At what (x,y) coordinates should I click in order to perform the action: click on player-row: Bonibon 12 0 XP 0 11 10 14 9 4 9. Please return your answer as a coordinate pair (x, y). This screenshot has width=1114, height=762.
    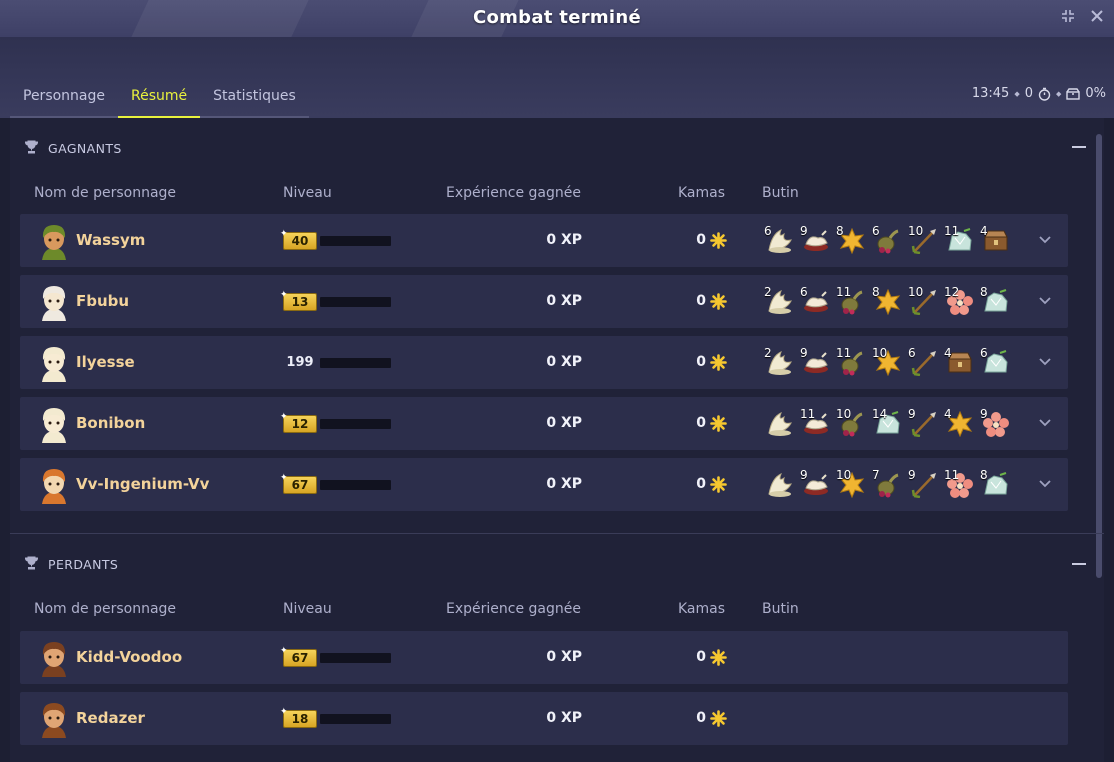
    Looking at the image, I should click on (544, 423).